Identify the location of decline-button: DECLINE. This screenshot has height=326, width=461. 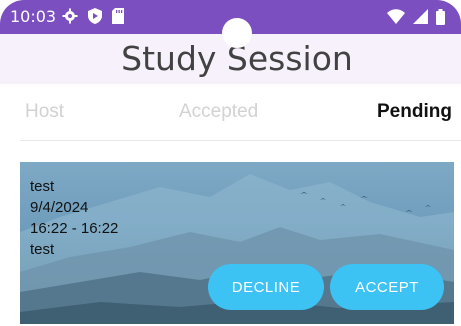
(266, 287).